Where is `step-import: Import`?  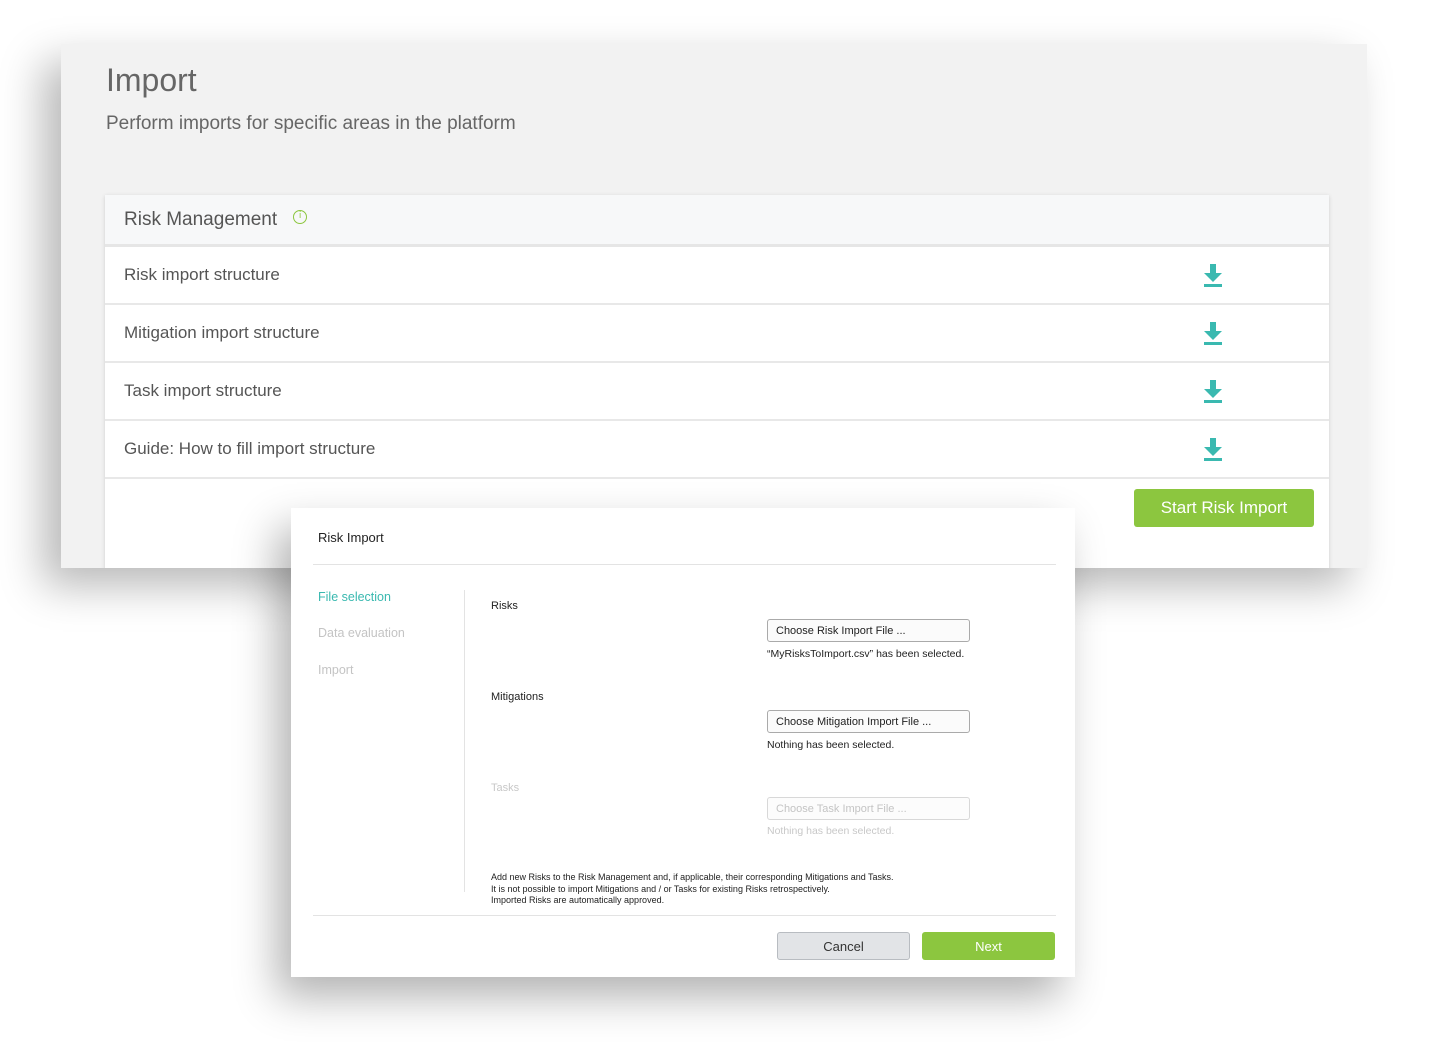
step-import: Import is located at coordinates (336, 670).